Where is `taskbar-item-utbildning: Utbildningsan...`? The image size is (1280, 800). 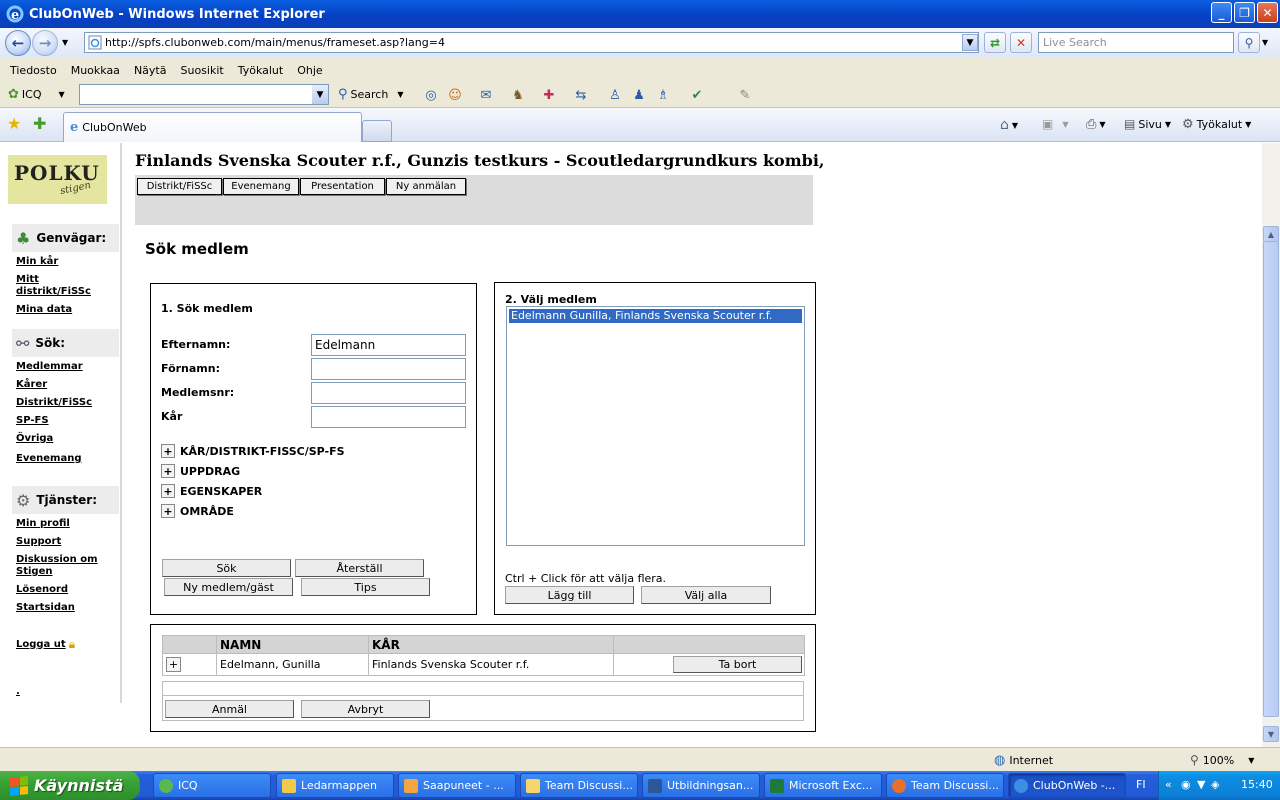
taskbar-item-utbildning: Utbildningsan... is located at coordinates (701, 785).